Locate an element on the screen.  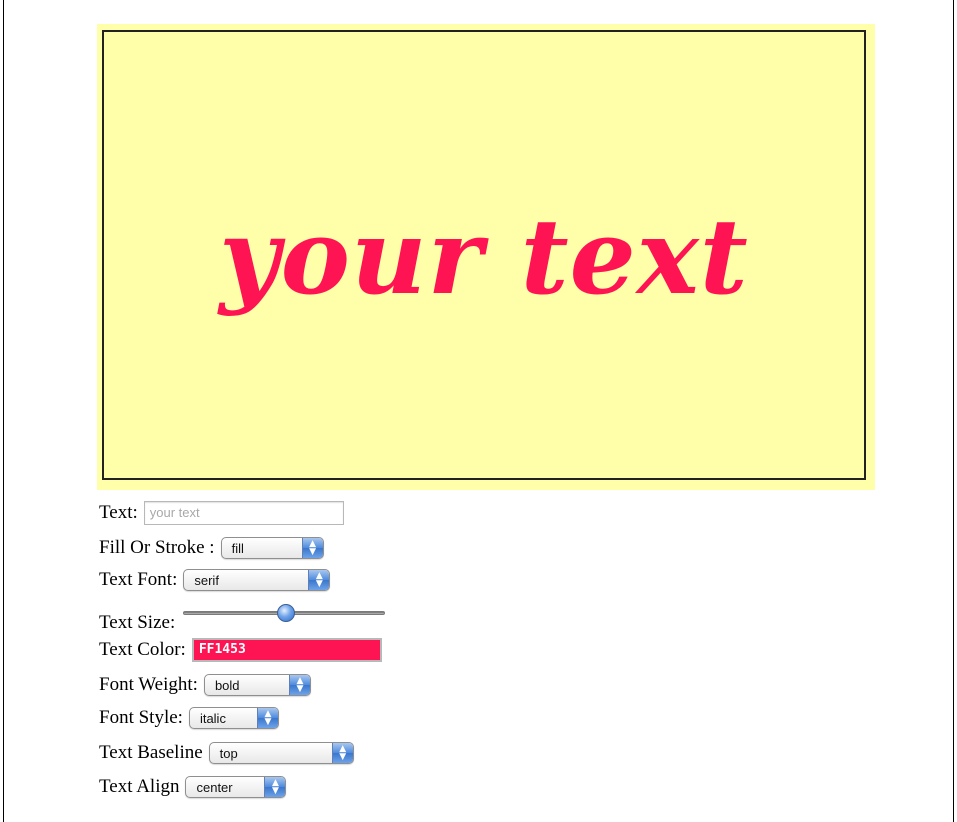
text-baseline-label: Text Baseline is located at coordinates (151, 752).